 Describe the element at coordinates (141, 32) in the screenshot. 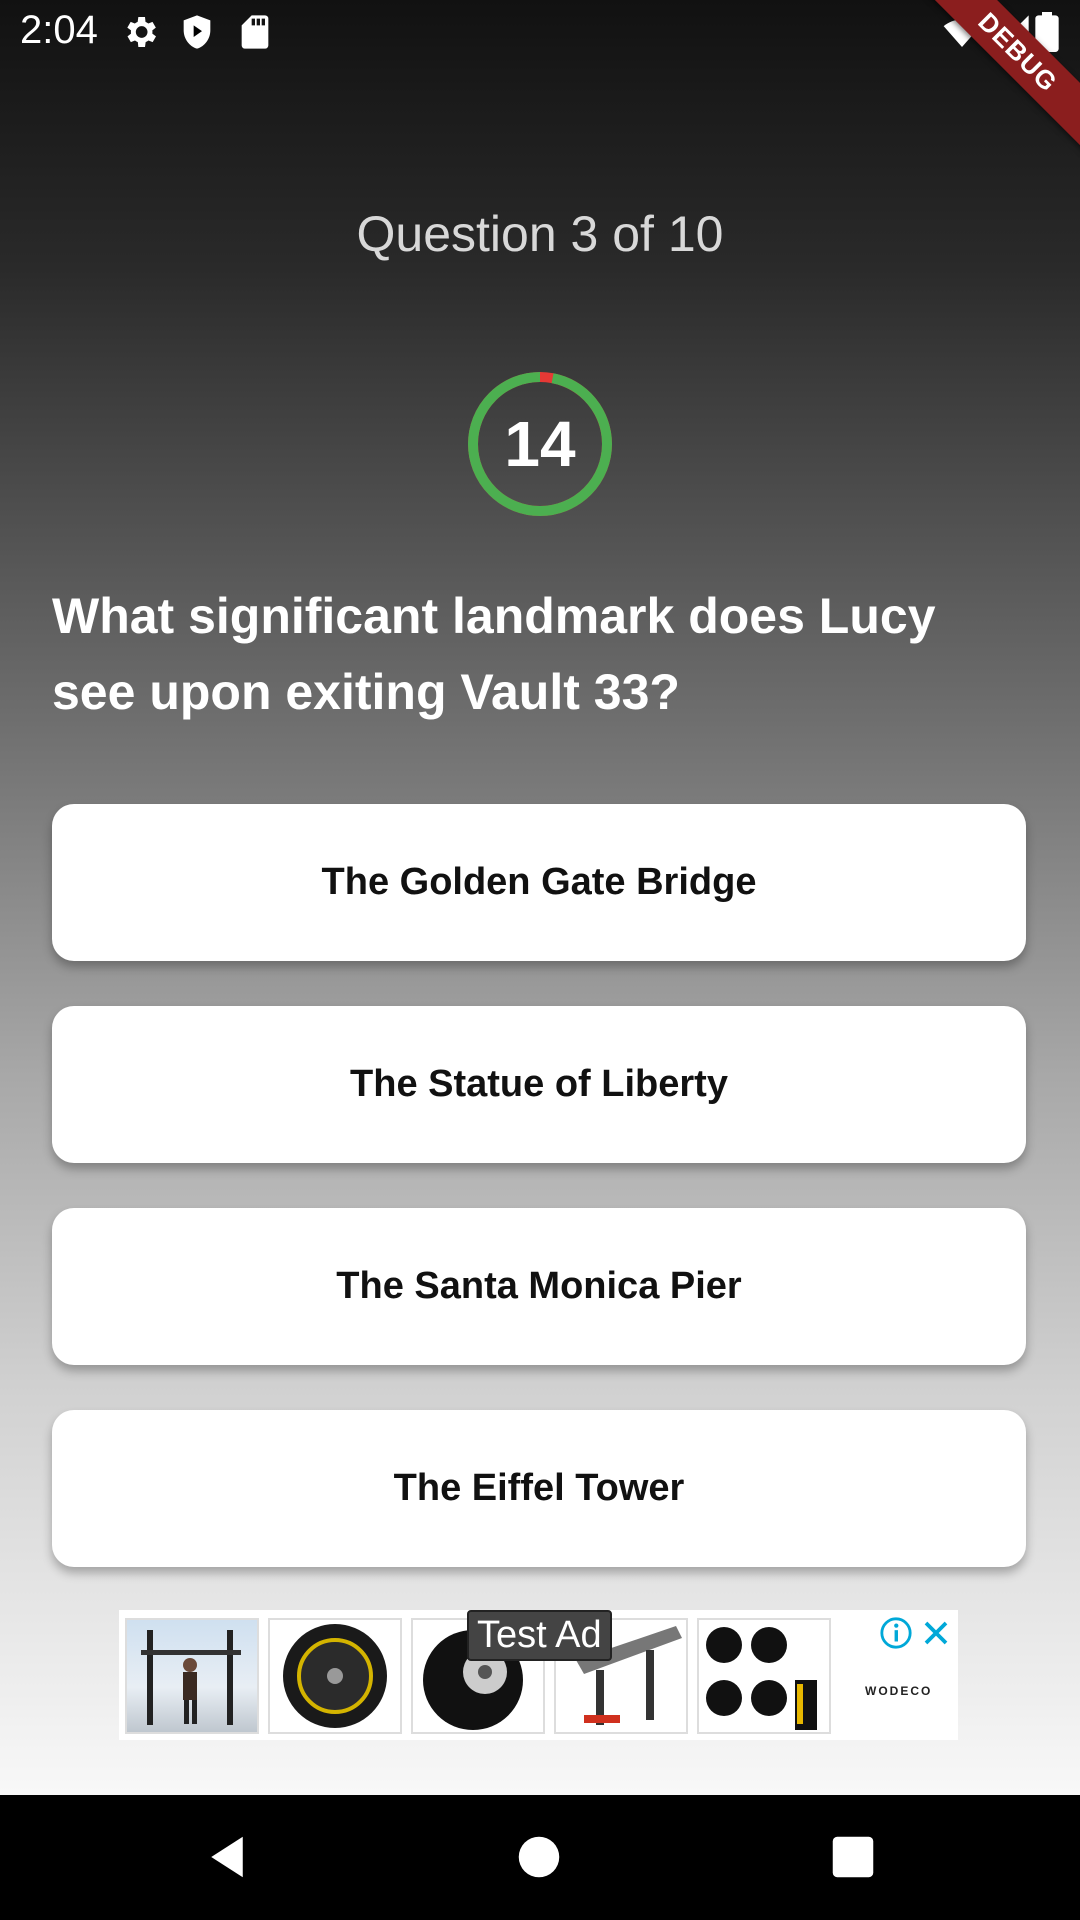

I see `gear-icon` at that location.